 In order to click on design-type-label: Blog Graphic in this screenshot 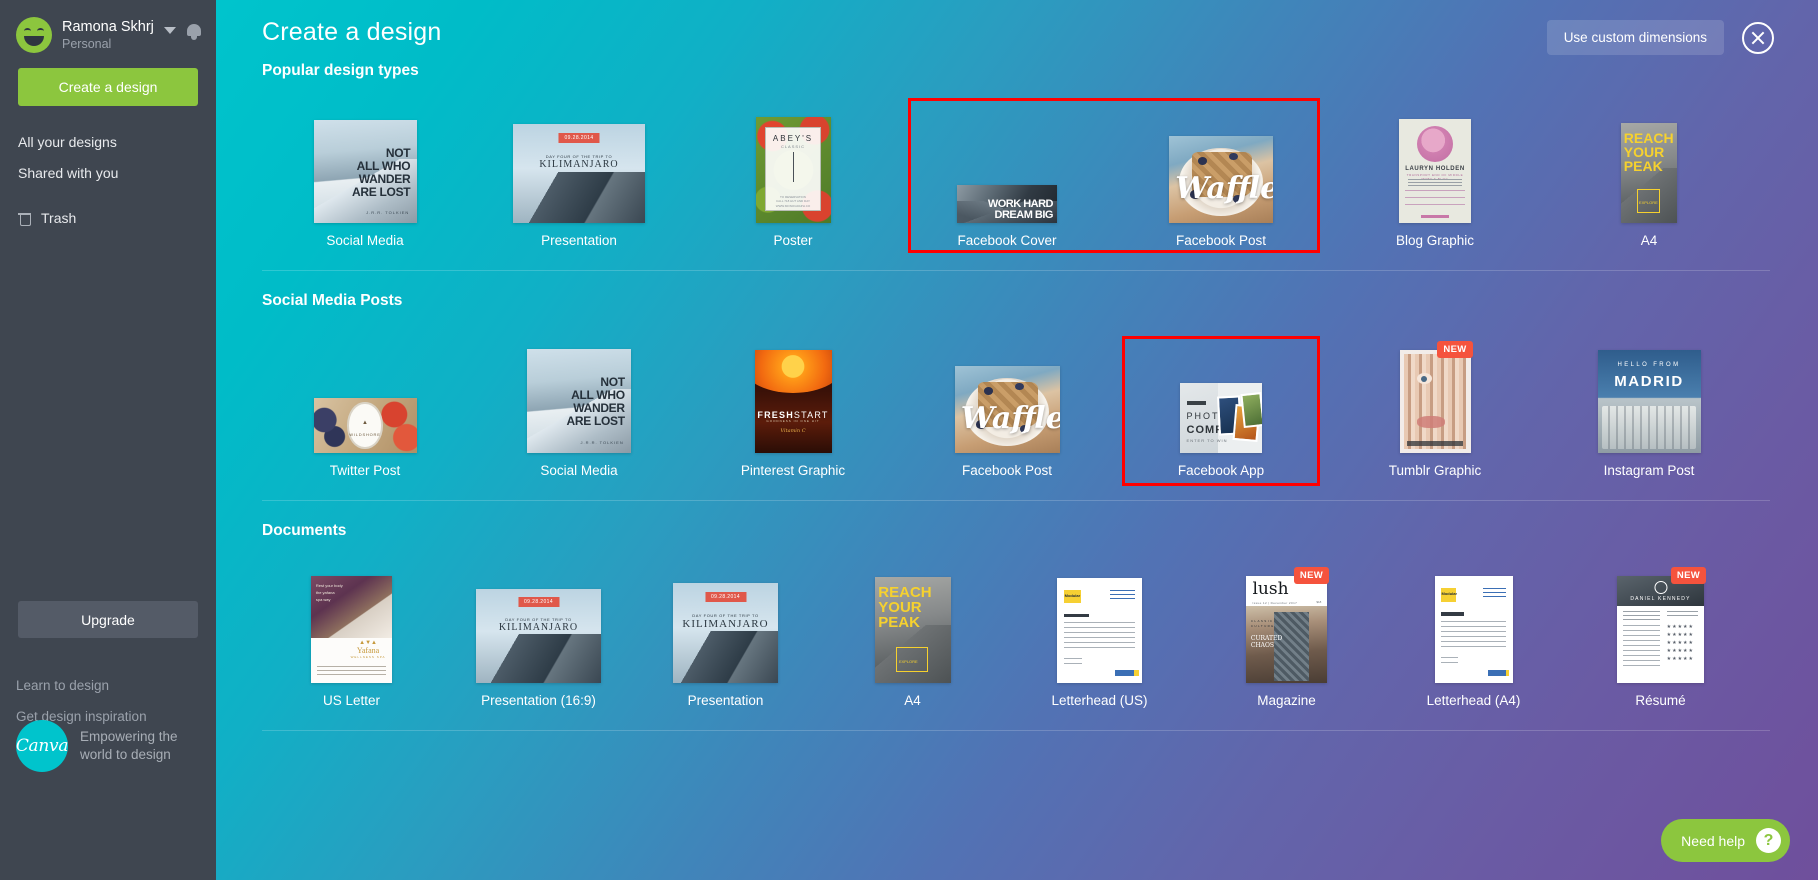, I will do `click(1435, 240)`.